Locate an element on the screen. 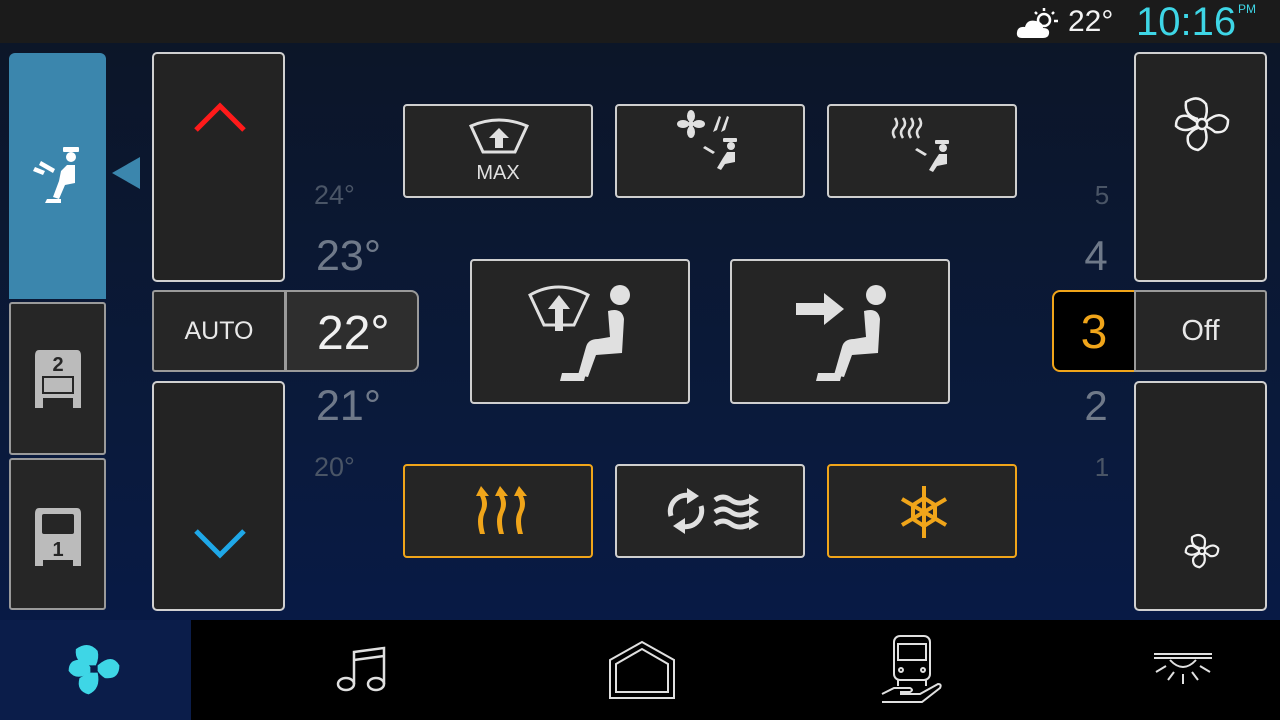  svg-text: 2 is located at coordinates (57, 365).